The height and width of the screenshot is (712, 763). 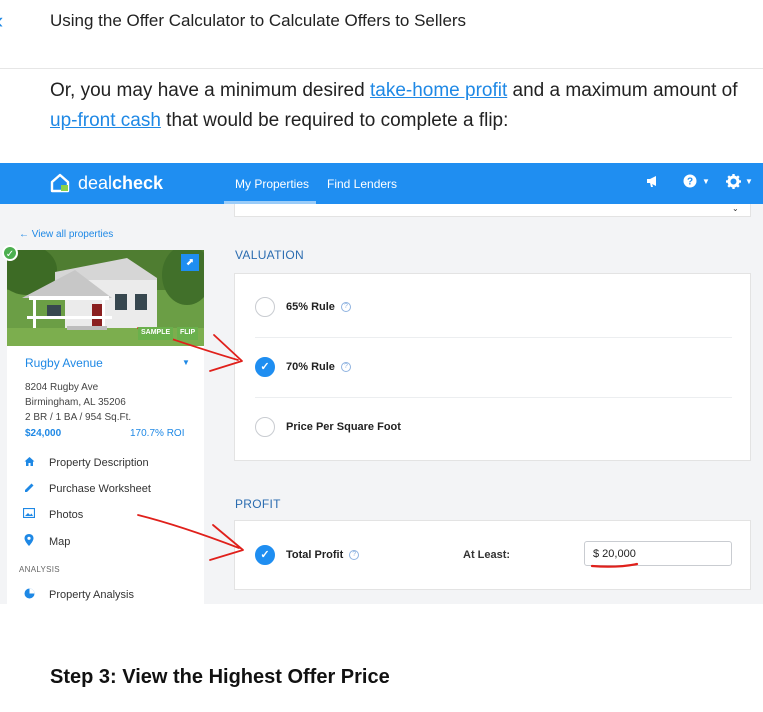 I want to click on help-icon: ?, so click(x=690, y=182).